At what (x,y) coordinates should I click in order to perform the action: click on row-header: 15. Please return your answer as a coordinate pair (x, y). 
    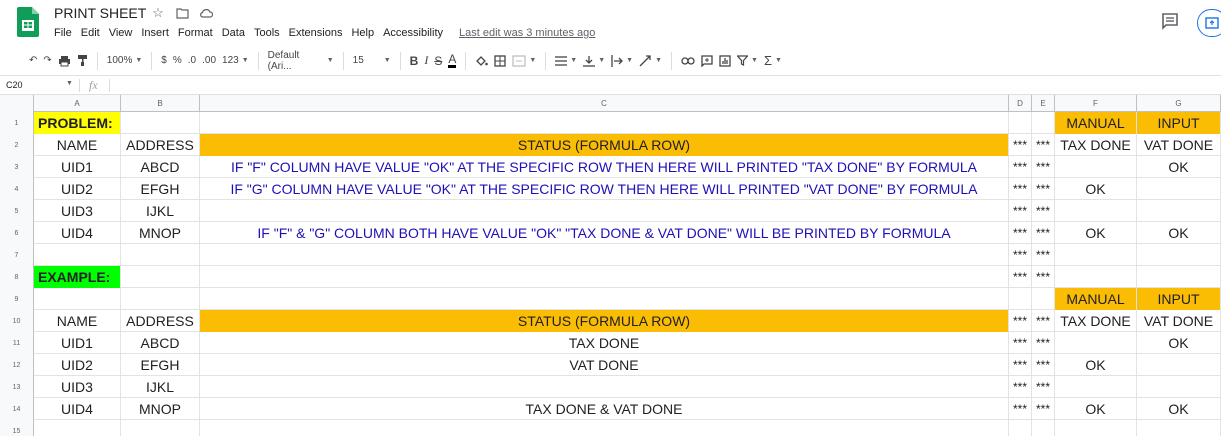
    Looking at the image, I should click on (17, 428).